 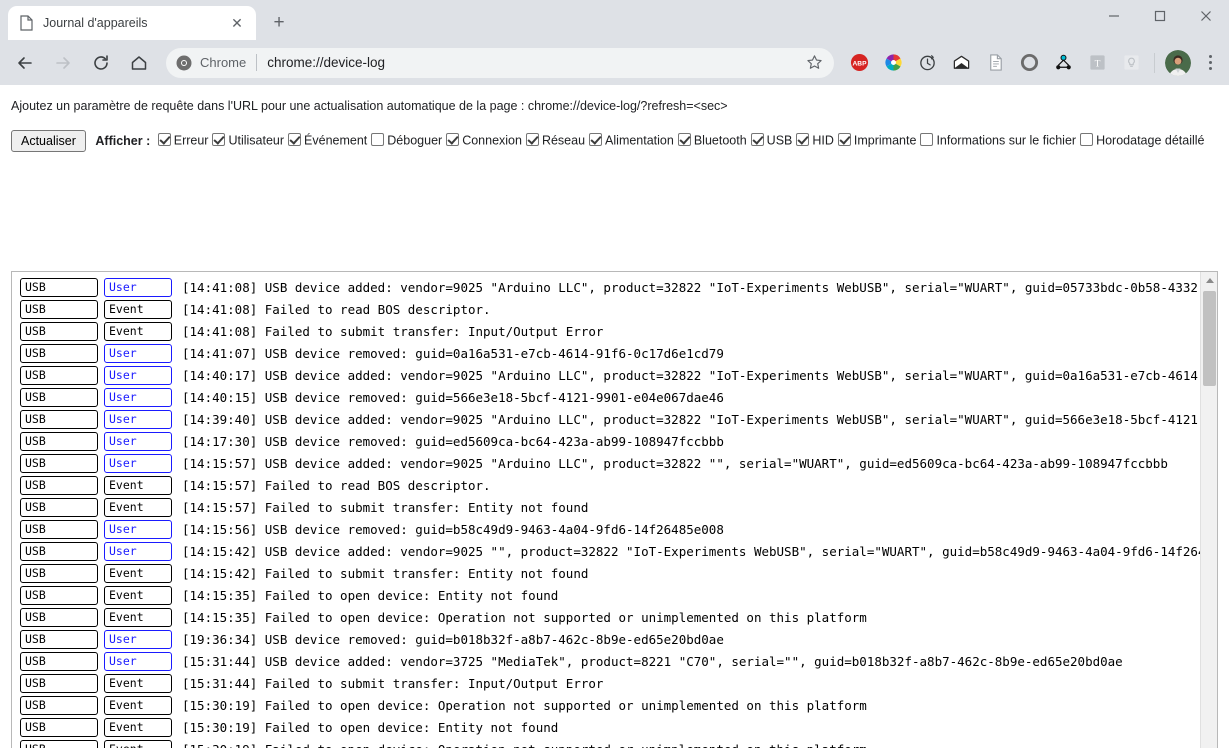 I want to click on adblock-plus-icon: ABP, so click(x=859, y=63).